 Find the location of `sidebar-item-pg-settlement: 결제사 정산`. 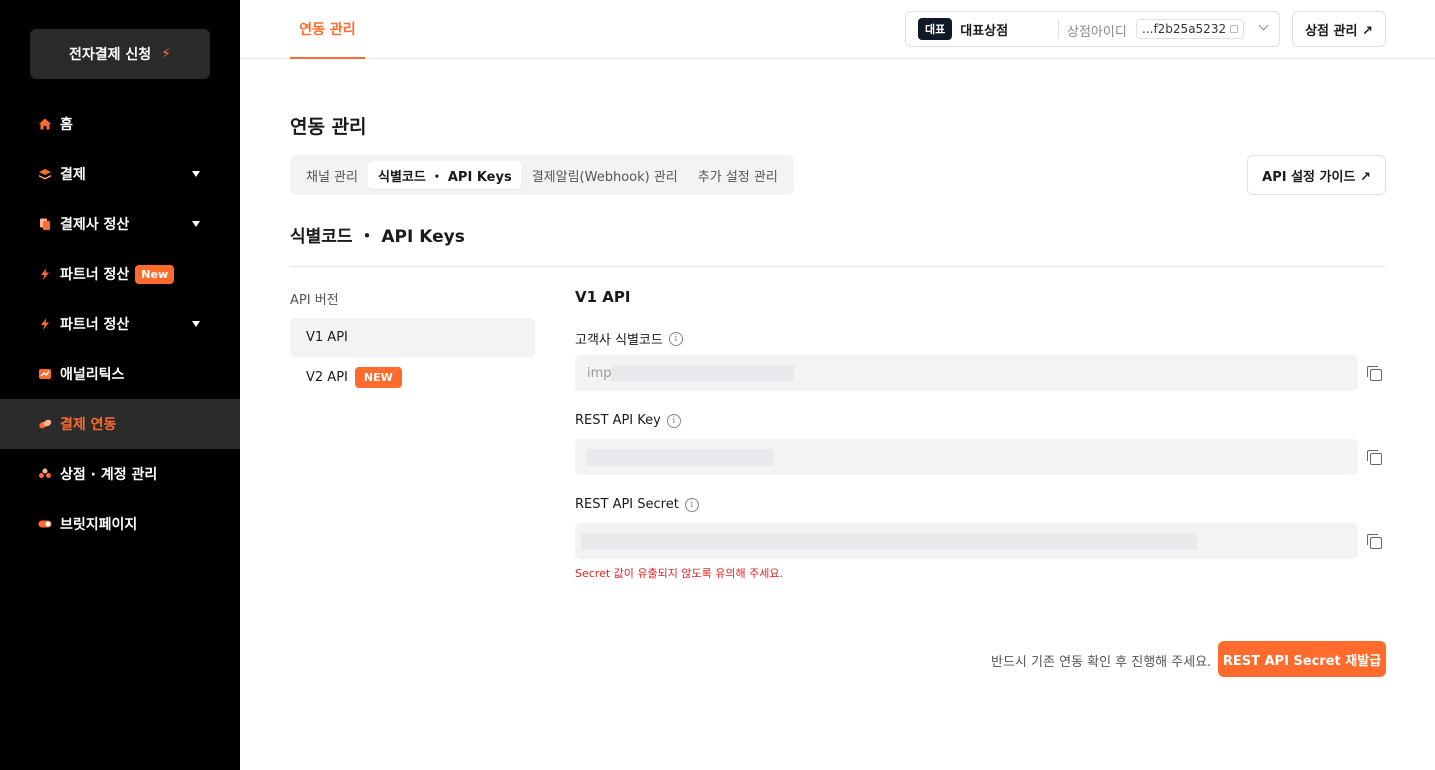

sidebar-item-pg-settlement: 결제사 정산 is located at coordinates (120, 224).